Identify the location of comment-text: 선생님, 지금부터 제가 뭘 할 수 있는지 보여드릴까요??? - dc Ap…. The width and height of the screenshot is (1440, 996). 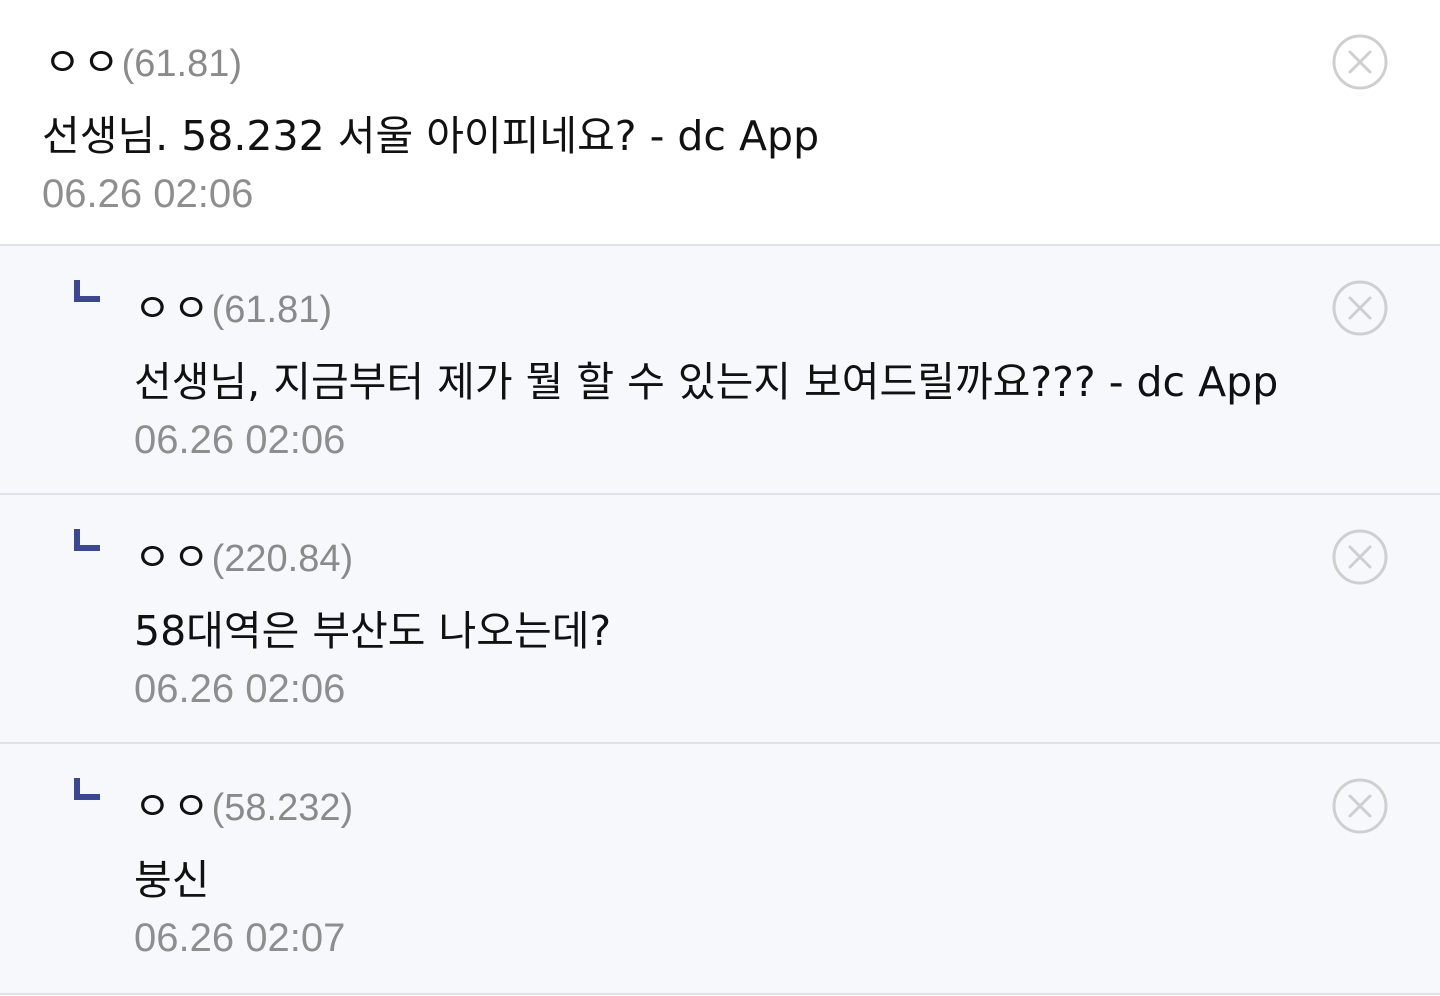
(706, 382).